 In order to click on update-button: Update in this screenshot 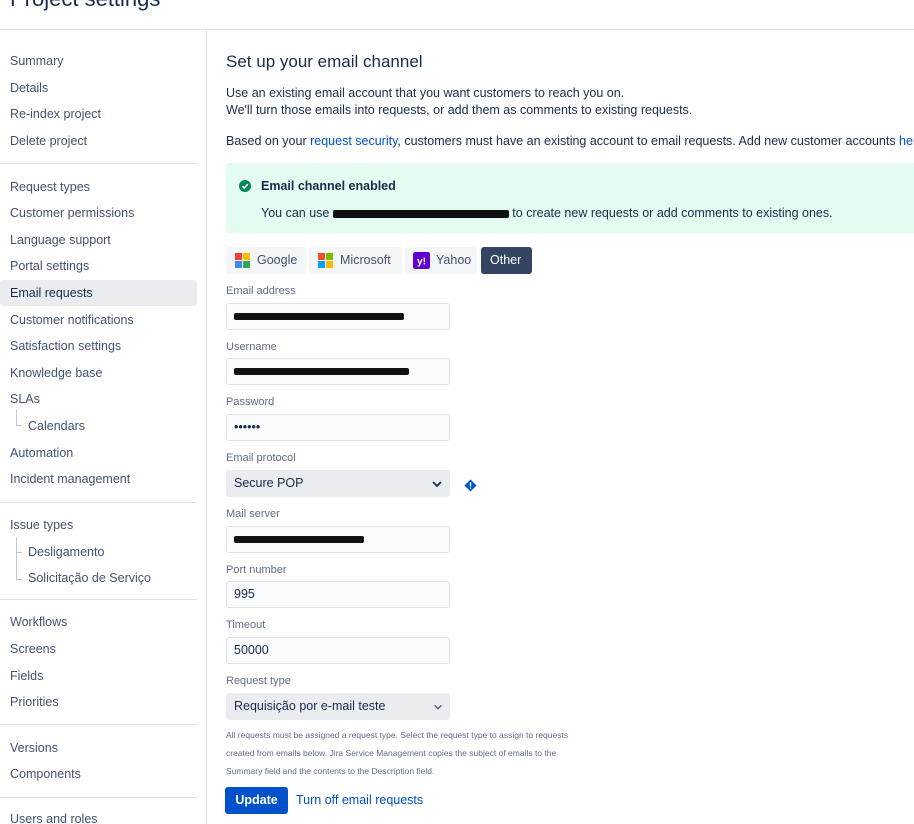, I will do `click(256, 800)`.